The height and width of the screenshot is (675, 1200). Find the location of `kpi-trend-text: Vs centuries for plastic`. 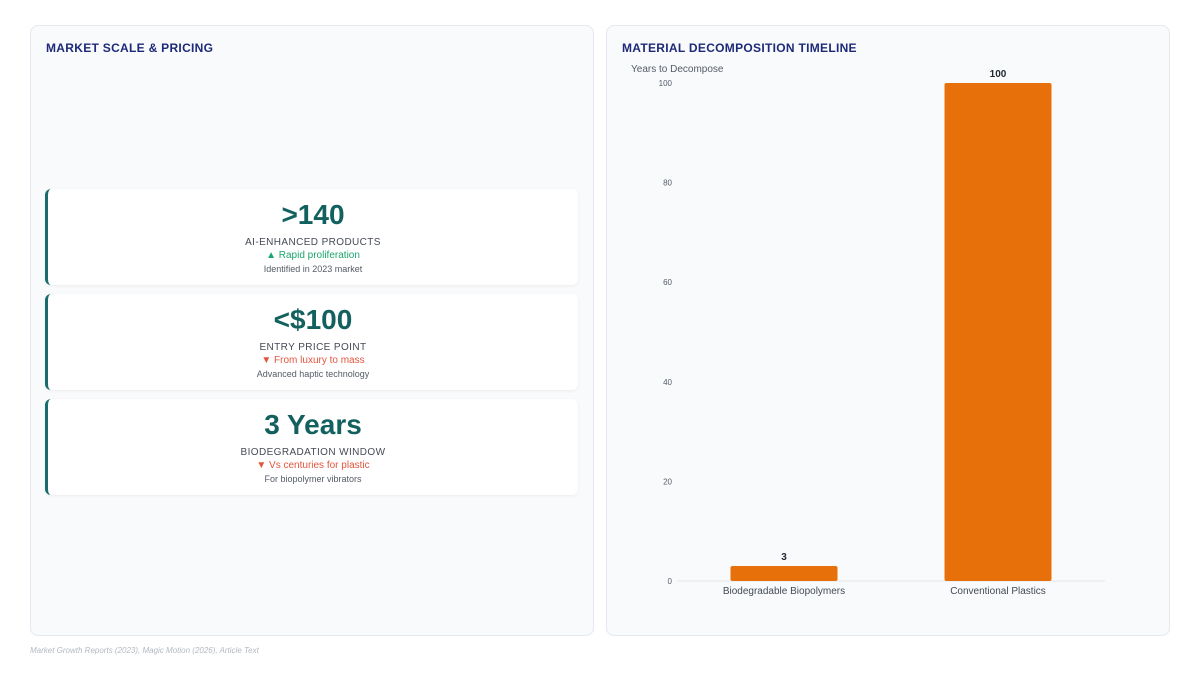

kpi-trend-text: Vs centuries for plastic is located at coordinates (319, 465).